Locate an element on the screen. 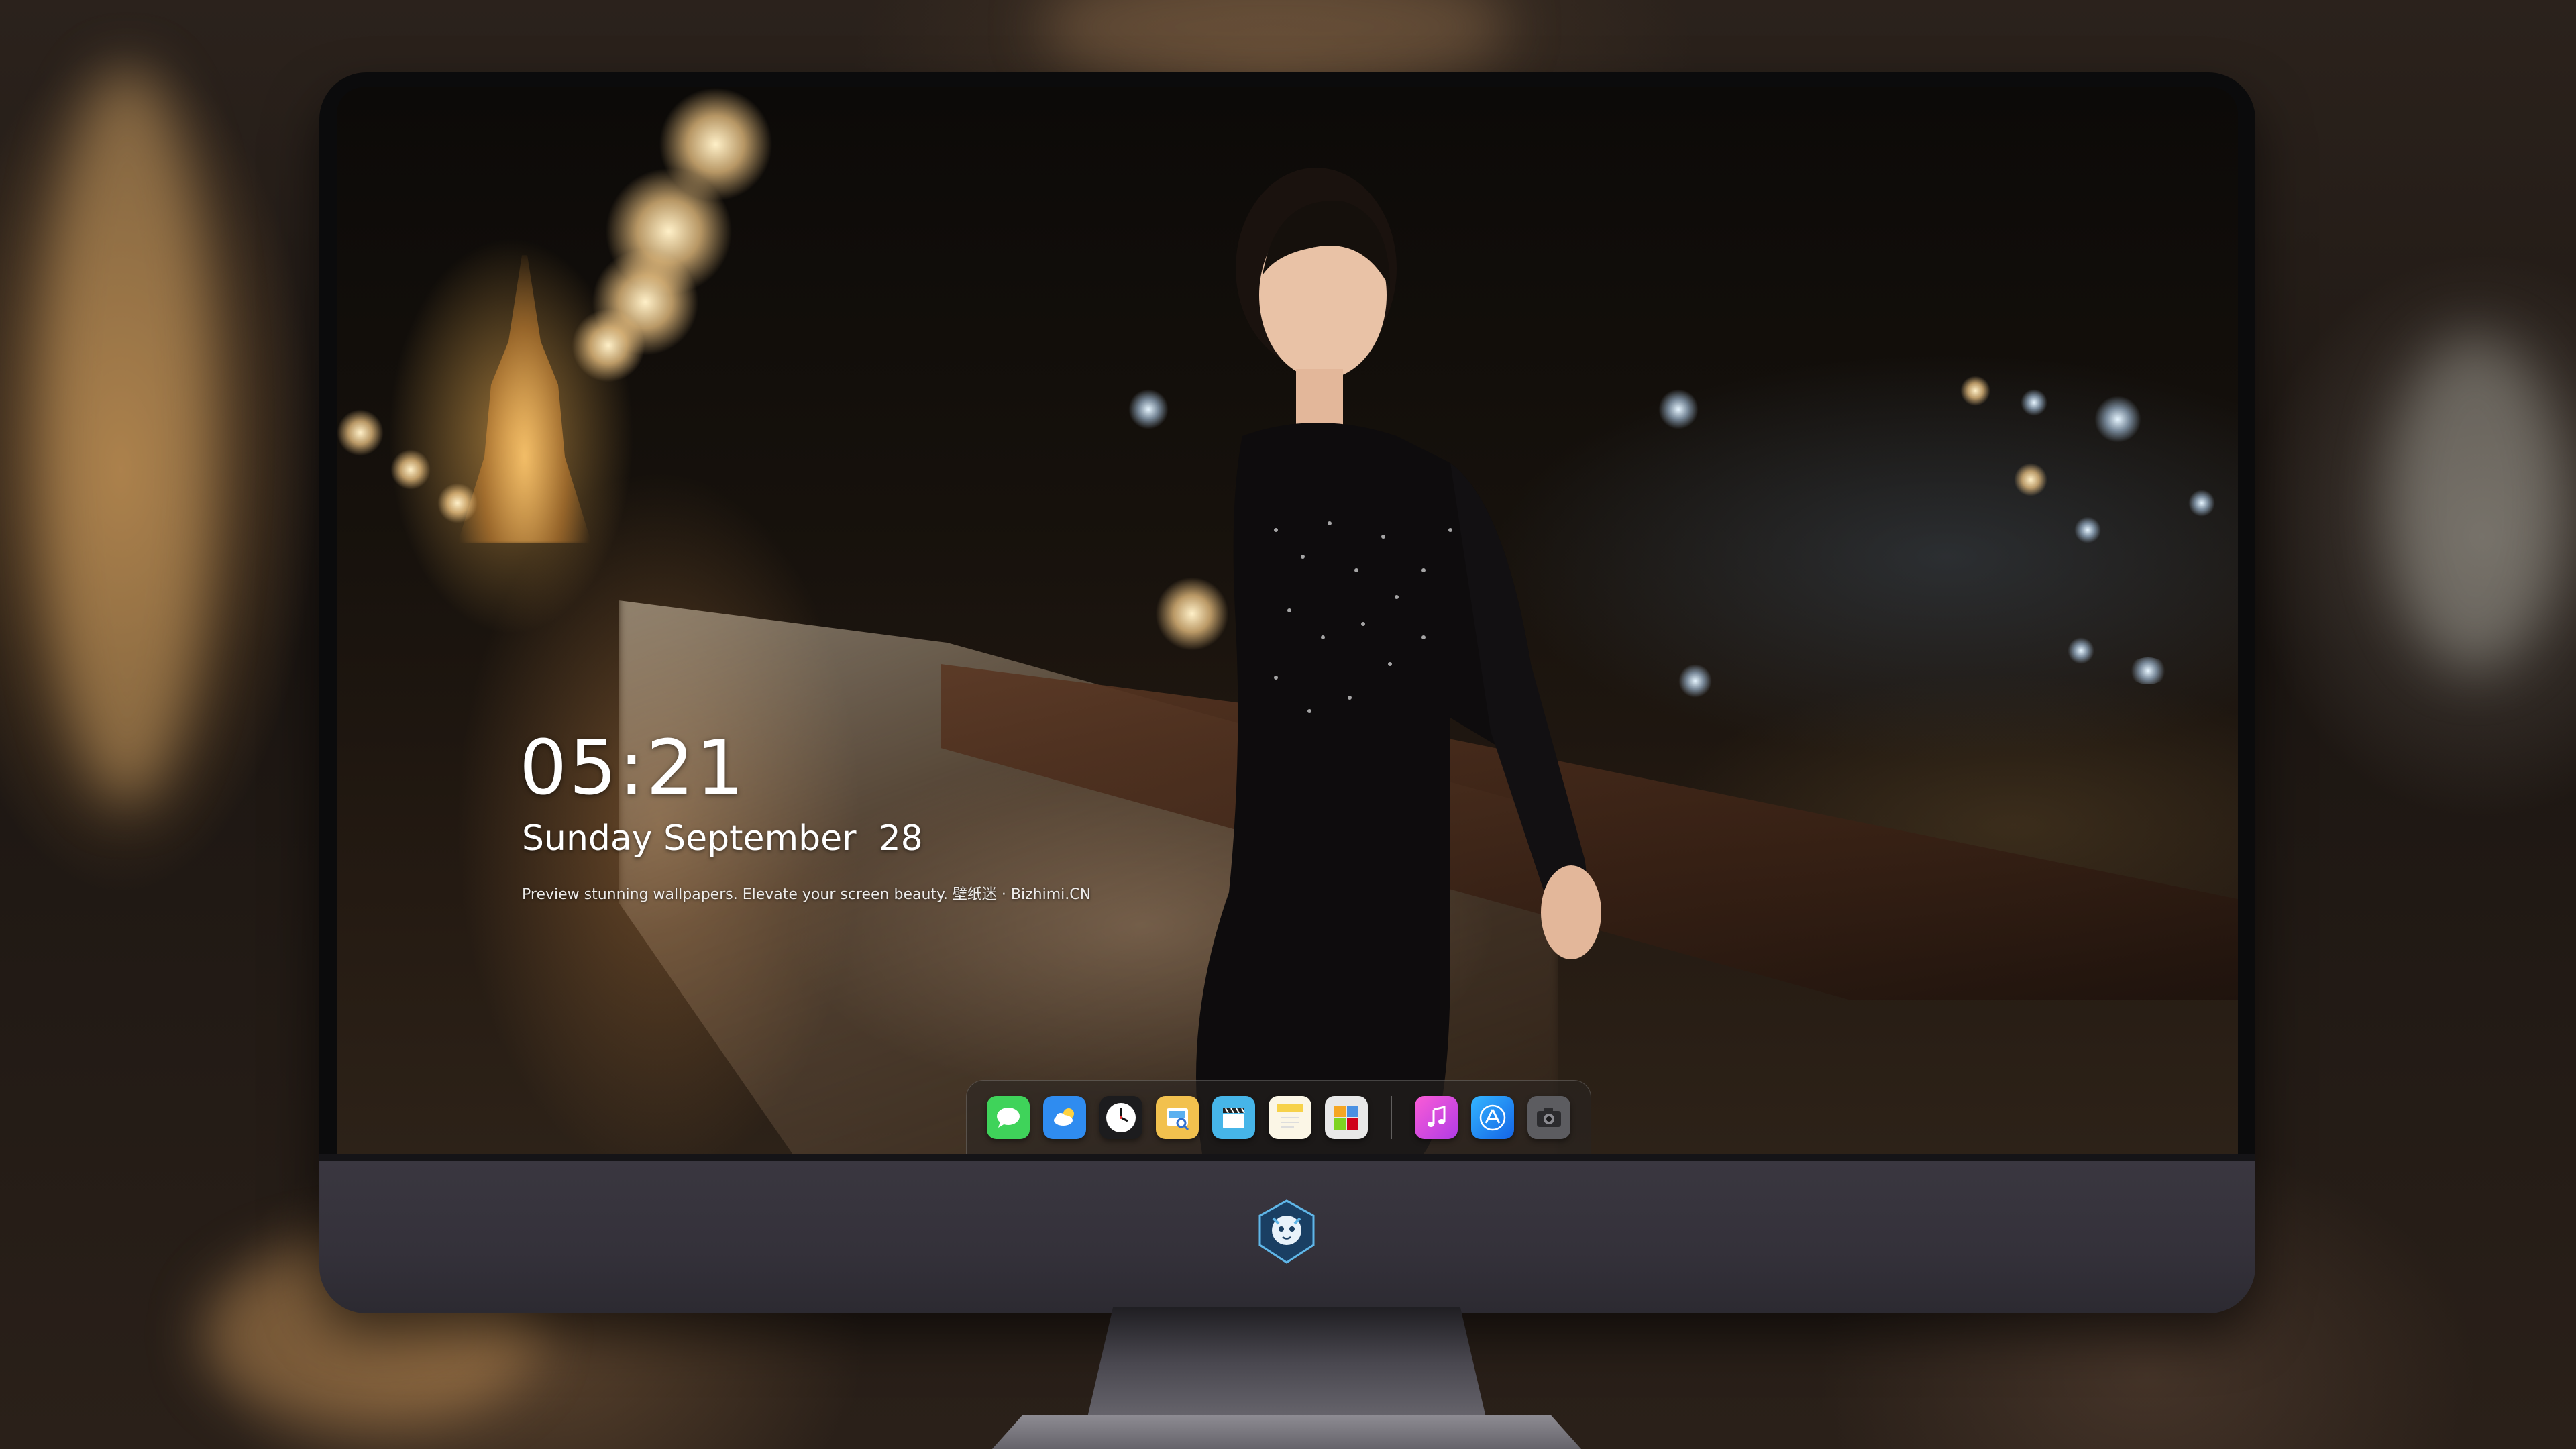  wallpaper-figure is located at coordinates (1398, 661).